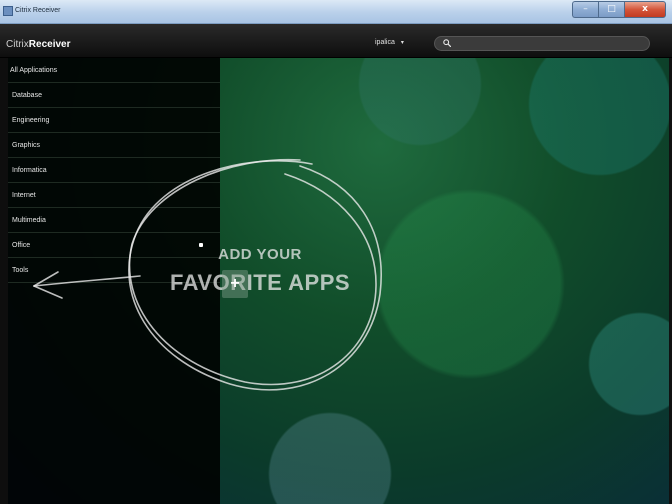  Describe the element at coordinates (385, 42) in the screenshot. I see `user-name: ipalica` at that location.